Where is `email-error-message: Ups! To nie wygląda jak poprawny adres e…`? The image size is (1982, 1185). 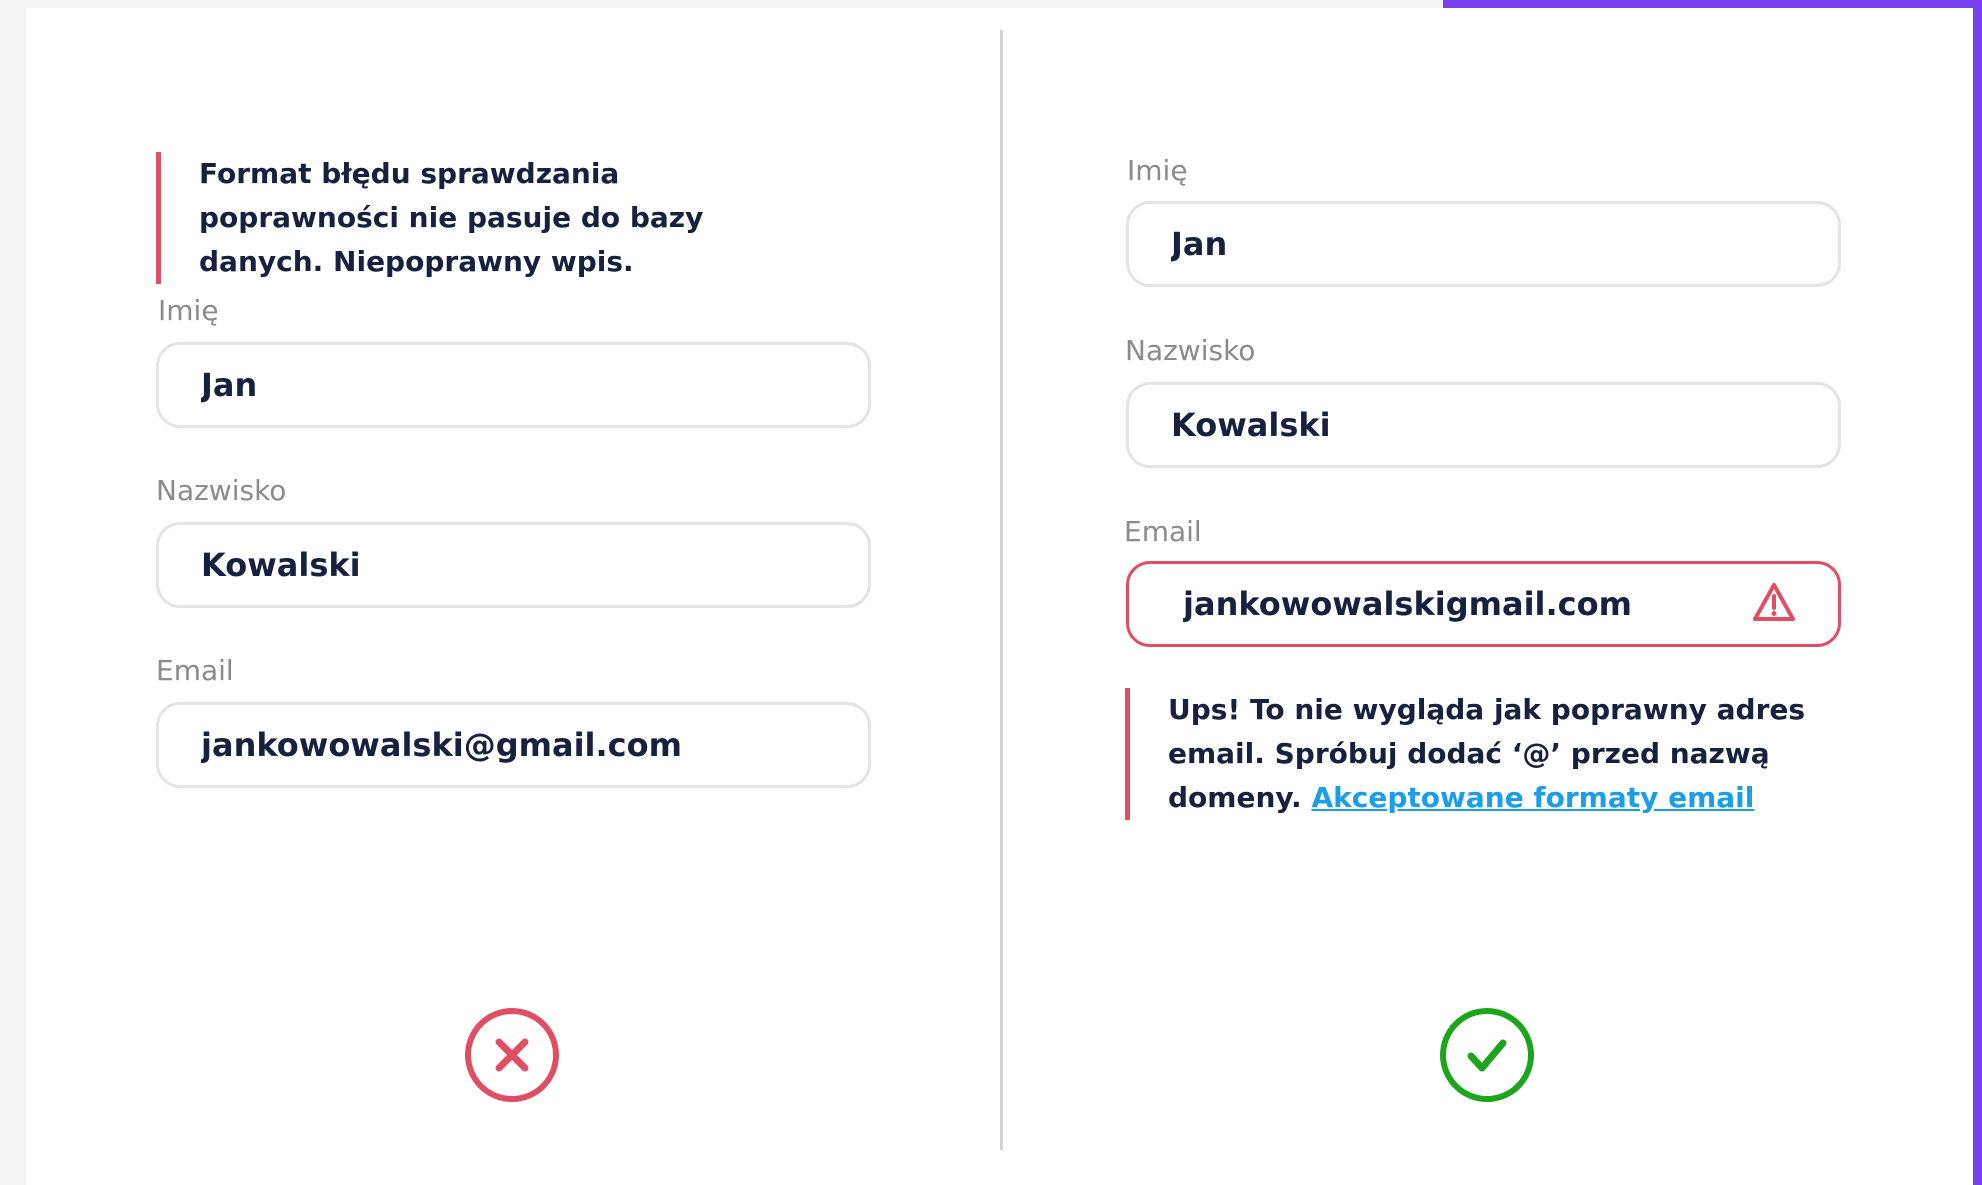
email-error-message: Ups! To nie wygląda jak poprawny adres e… is located at coordinates (1466, 754).